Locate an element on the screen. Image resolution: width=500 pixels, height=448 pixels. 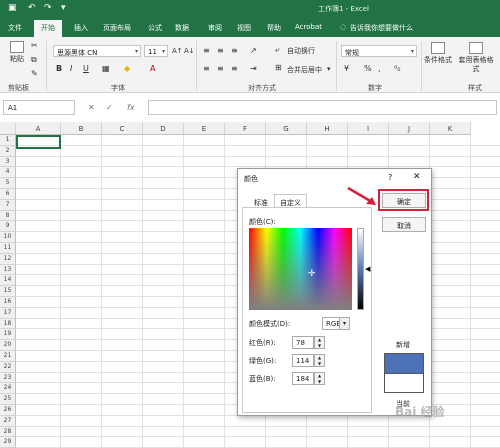
select-all-corner is located at coordinates (8, 128).